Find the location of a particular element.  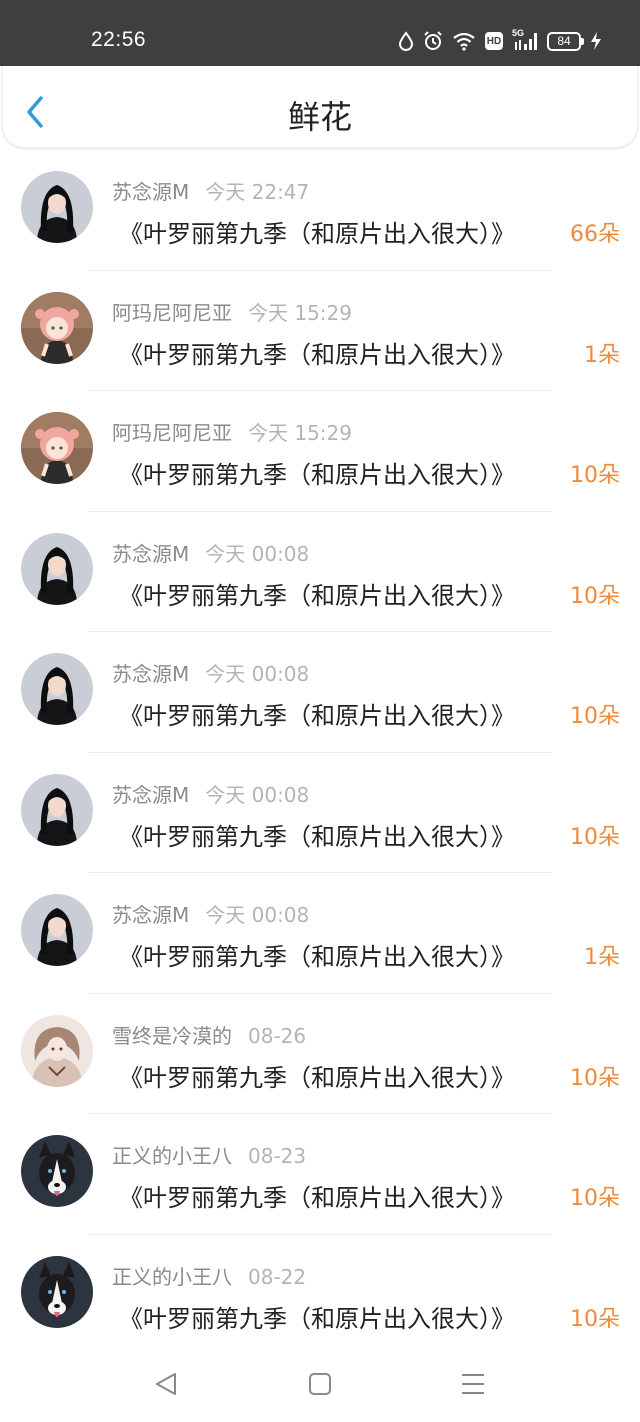

status-icons: HD 5G 84 is located at coordinates (500, 41).